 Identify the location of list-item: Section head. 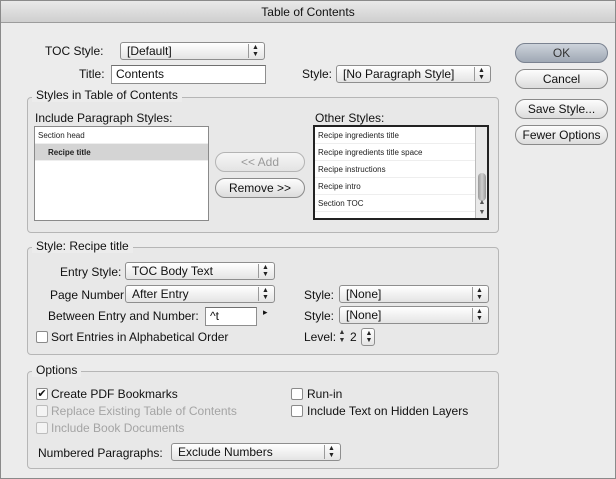
(121, 135).